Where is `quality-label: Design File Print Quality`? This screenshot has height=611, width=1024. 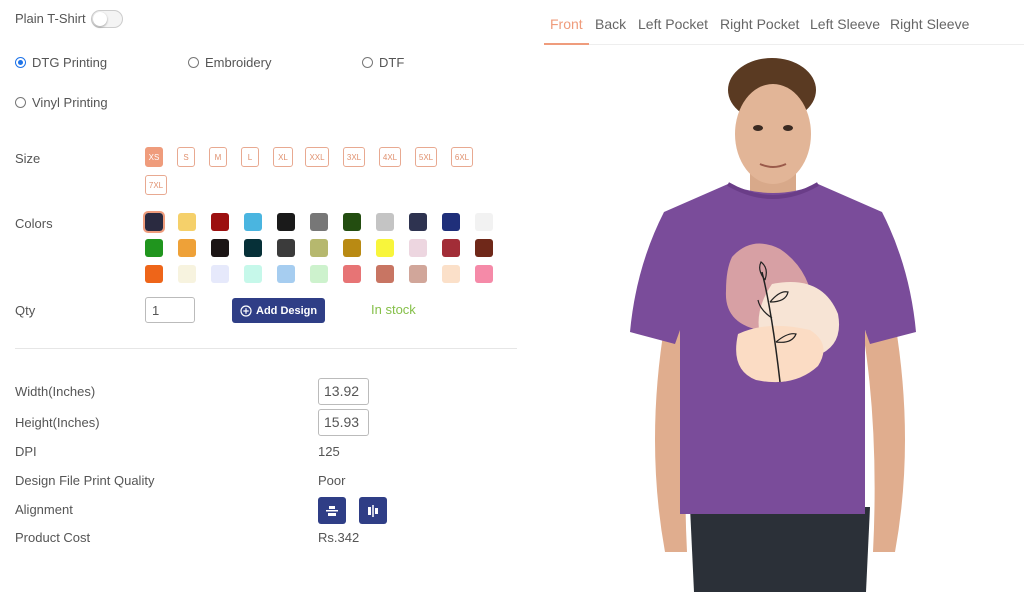 quality-label: Design File Print Quality is located at coordinates (85, 480).